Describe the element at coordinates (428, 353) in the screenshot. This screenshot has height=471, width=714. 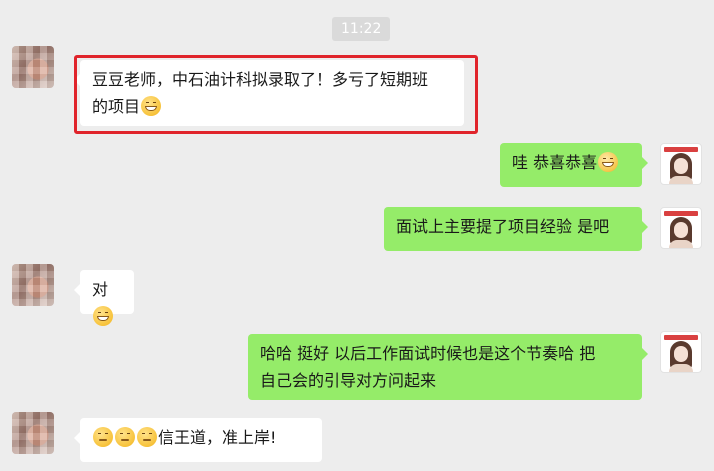
I see `message-text: 哈哈 挺好 以后工作面试时候也是这个节奏哈 把` at that location.